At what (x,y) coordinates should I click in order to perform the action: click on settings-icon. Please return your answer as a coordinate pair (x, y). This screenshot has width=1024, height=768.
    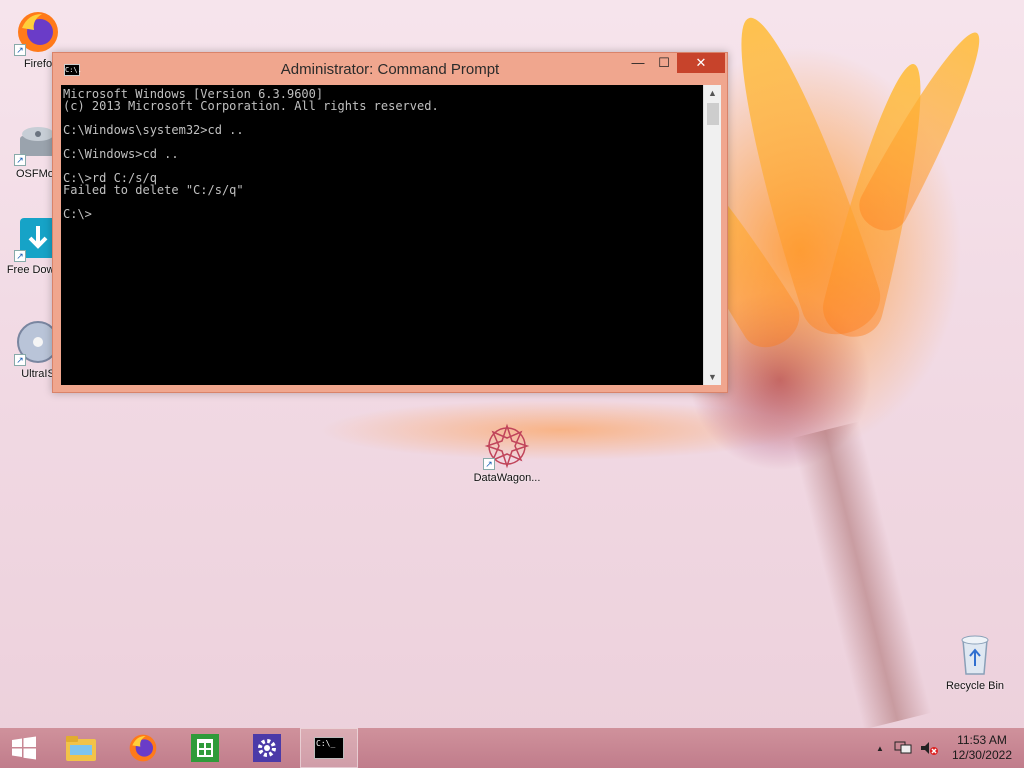
    Looking at the image, I should click on (267, 748).